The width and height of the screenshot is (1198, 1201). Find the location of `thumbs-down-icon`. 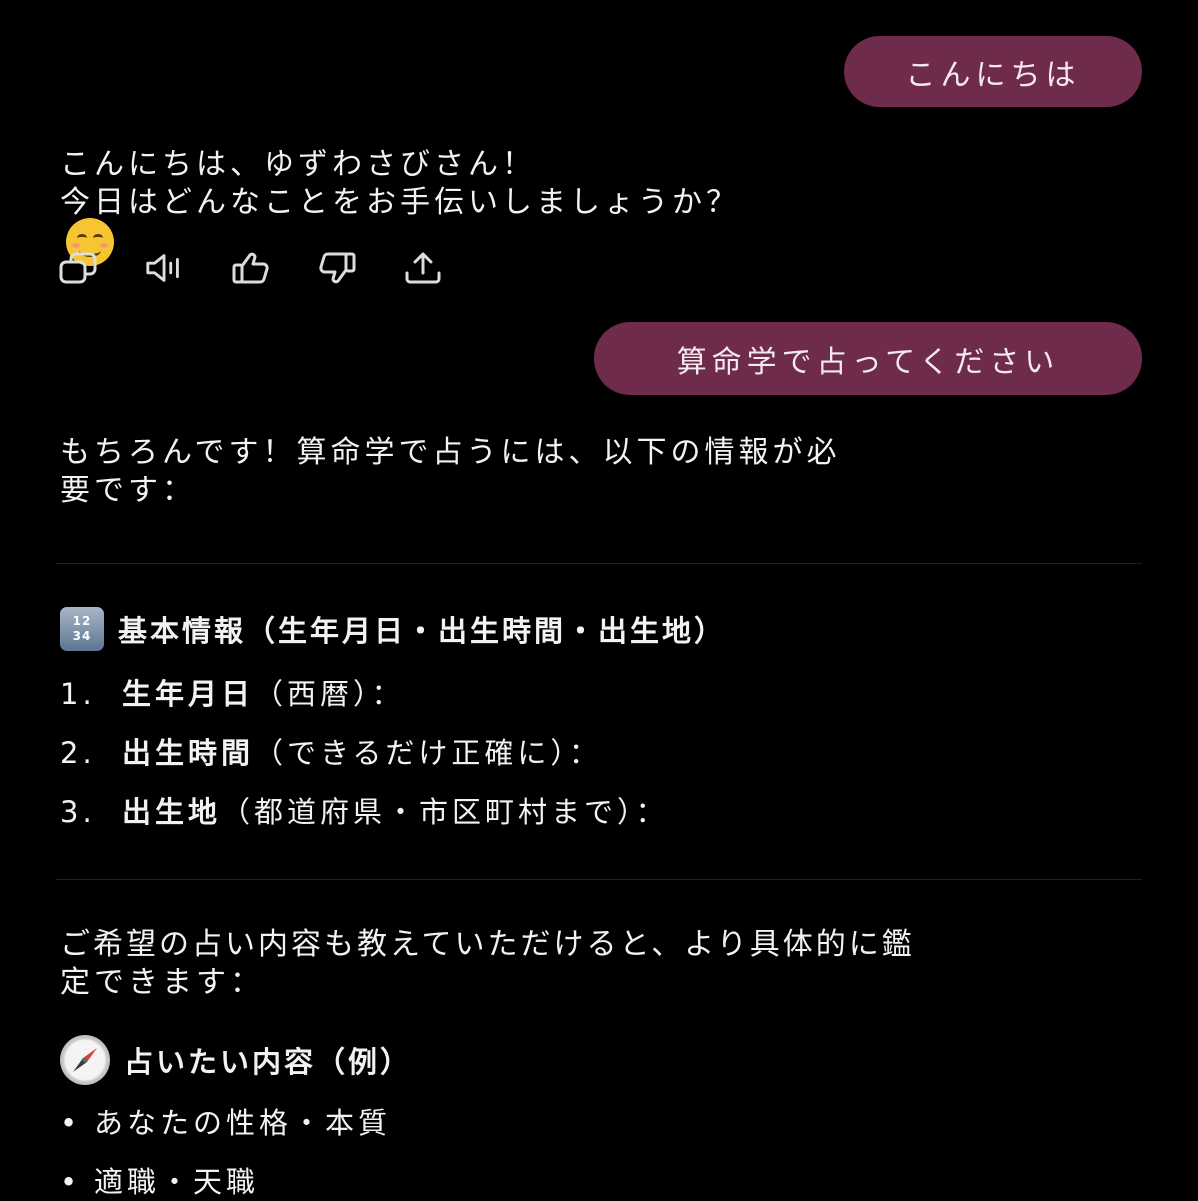

thumbs-down-icon is located at coordinates (337, 268).